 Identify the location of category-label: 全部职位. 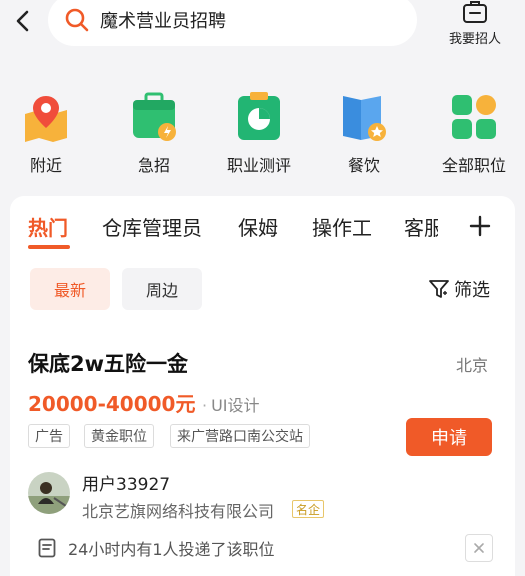
(473, 165).